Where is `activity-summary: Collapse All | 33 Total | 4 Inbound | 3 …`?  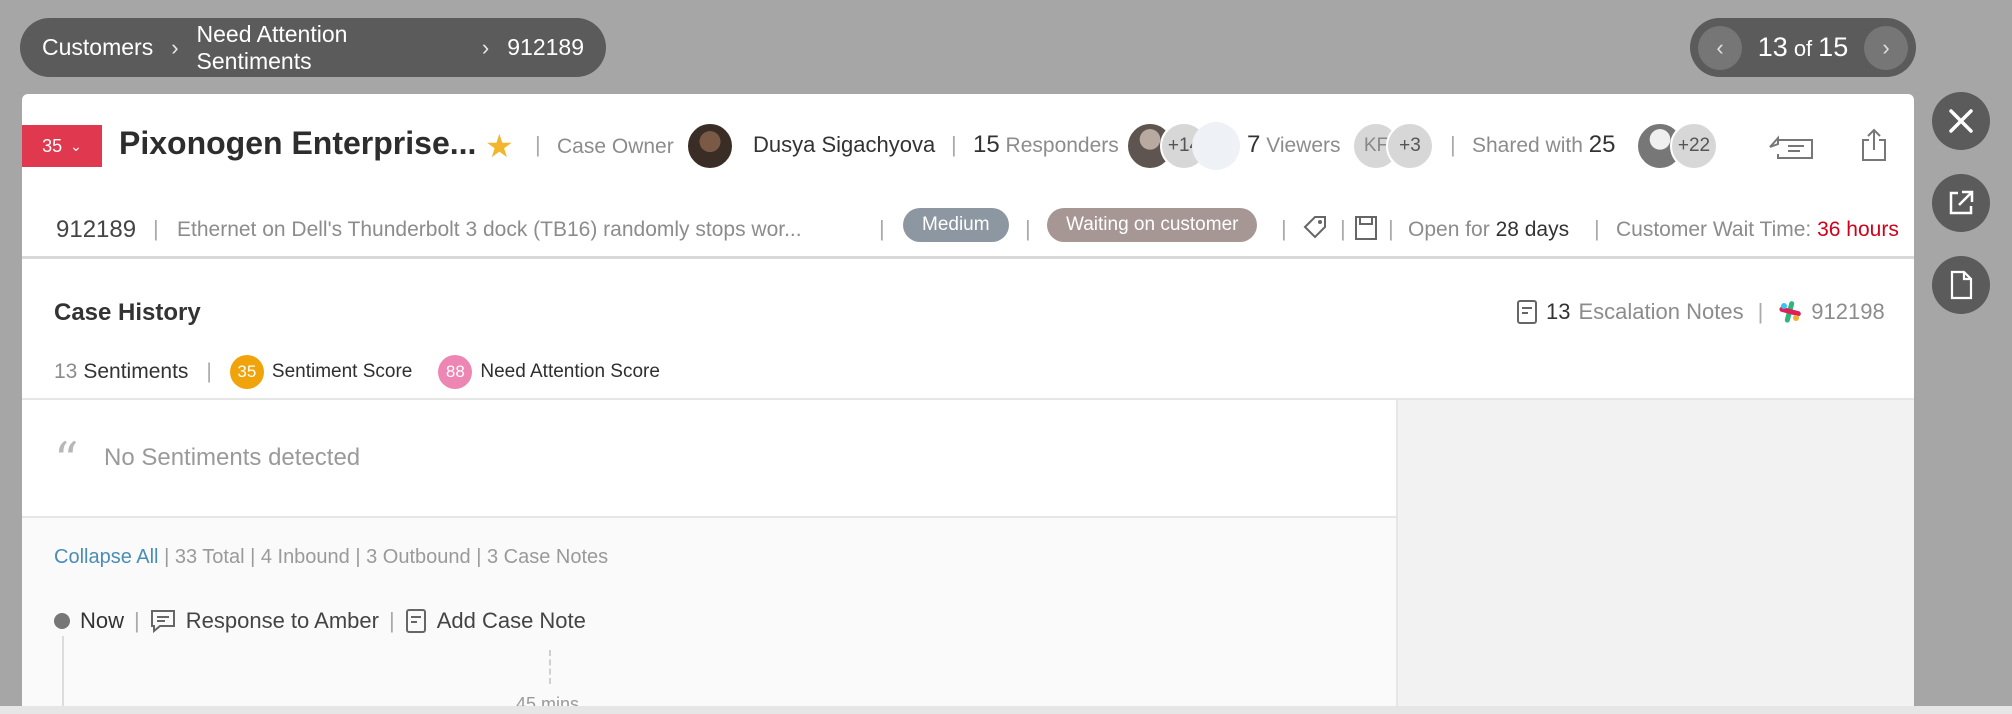 activity-summary: Collapse All | 33 Total | 4 Inbound | 3 … is located at coordinates (331, 557).